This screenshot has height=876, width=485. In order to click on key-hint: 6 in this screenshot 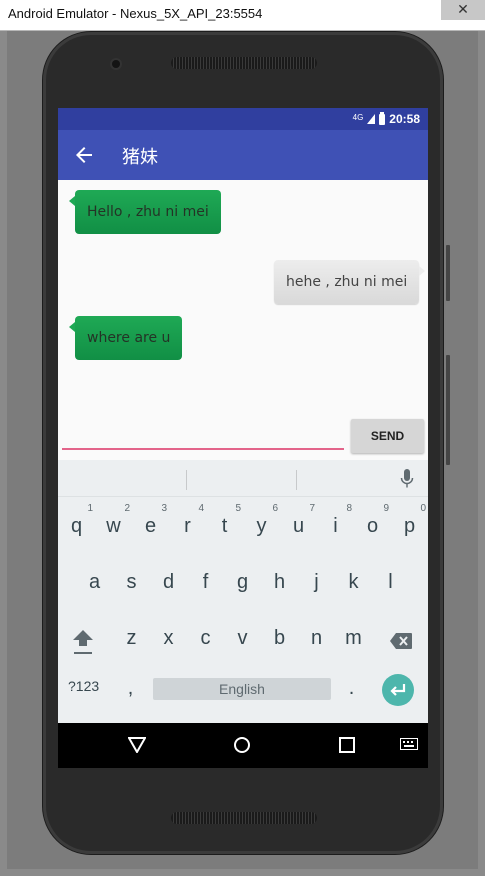, I will do `click(275, 508)`.